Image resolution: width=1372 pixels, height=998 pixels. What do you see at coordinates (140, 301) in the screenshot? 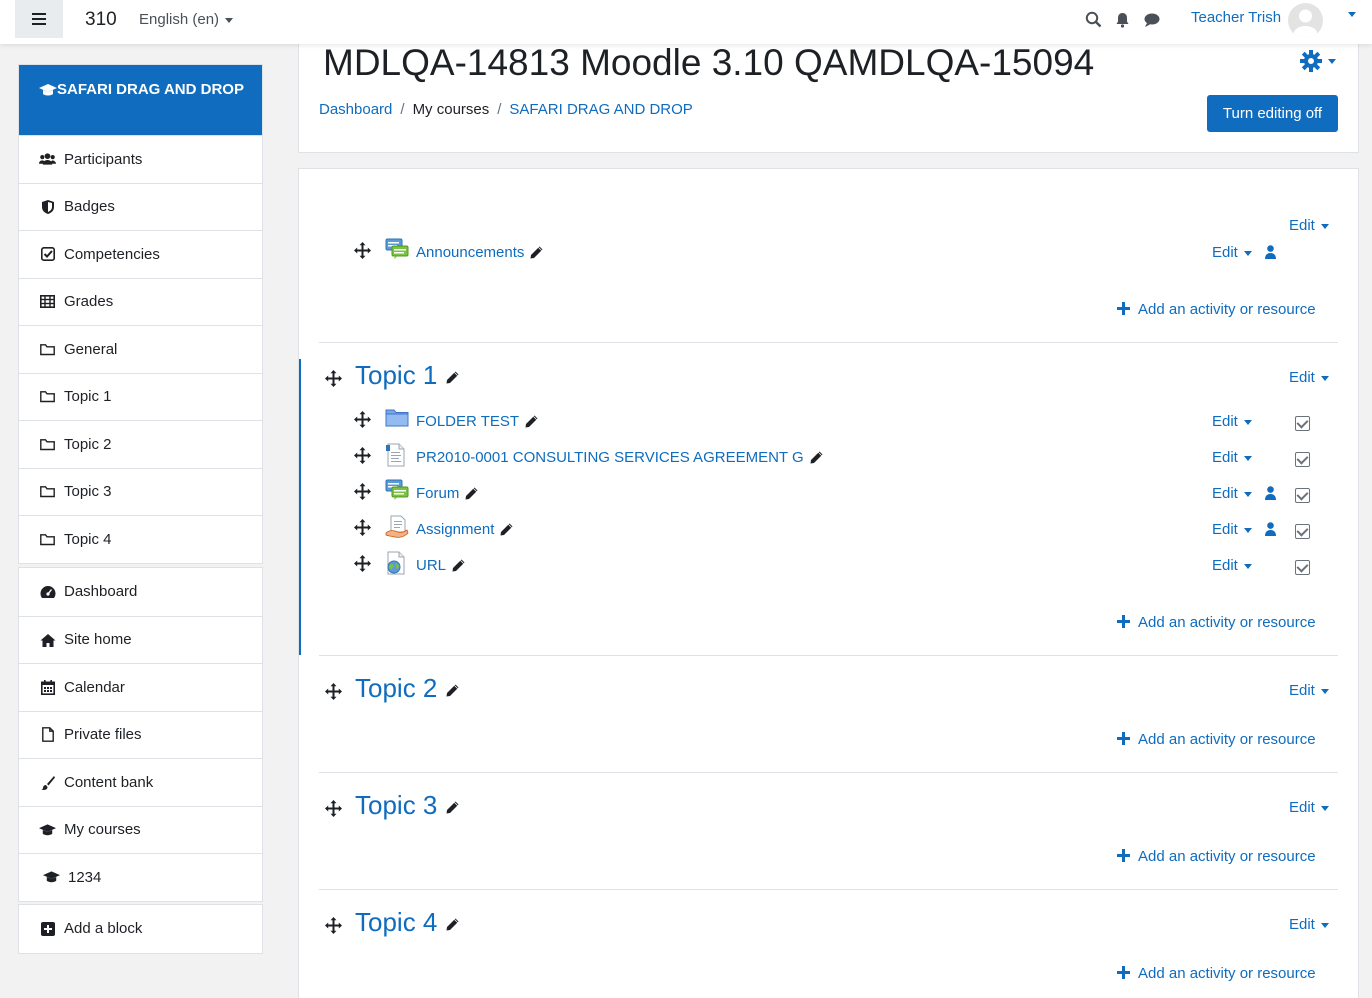
I see `sidebar-item-grades: Grades` at bounding box center [140, 301].